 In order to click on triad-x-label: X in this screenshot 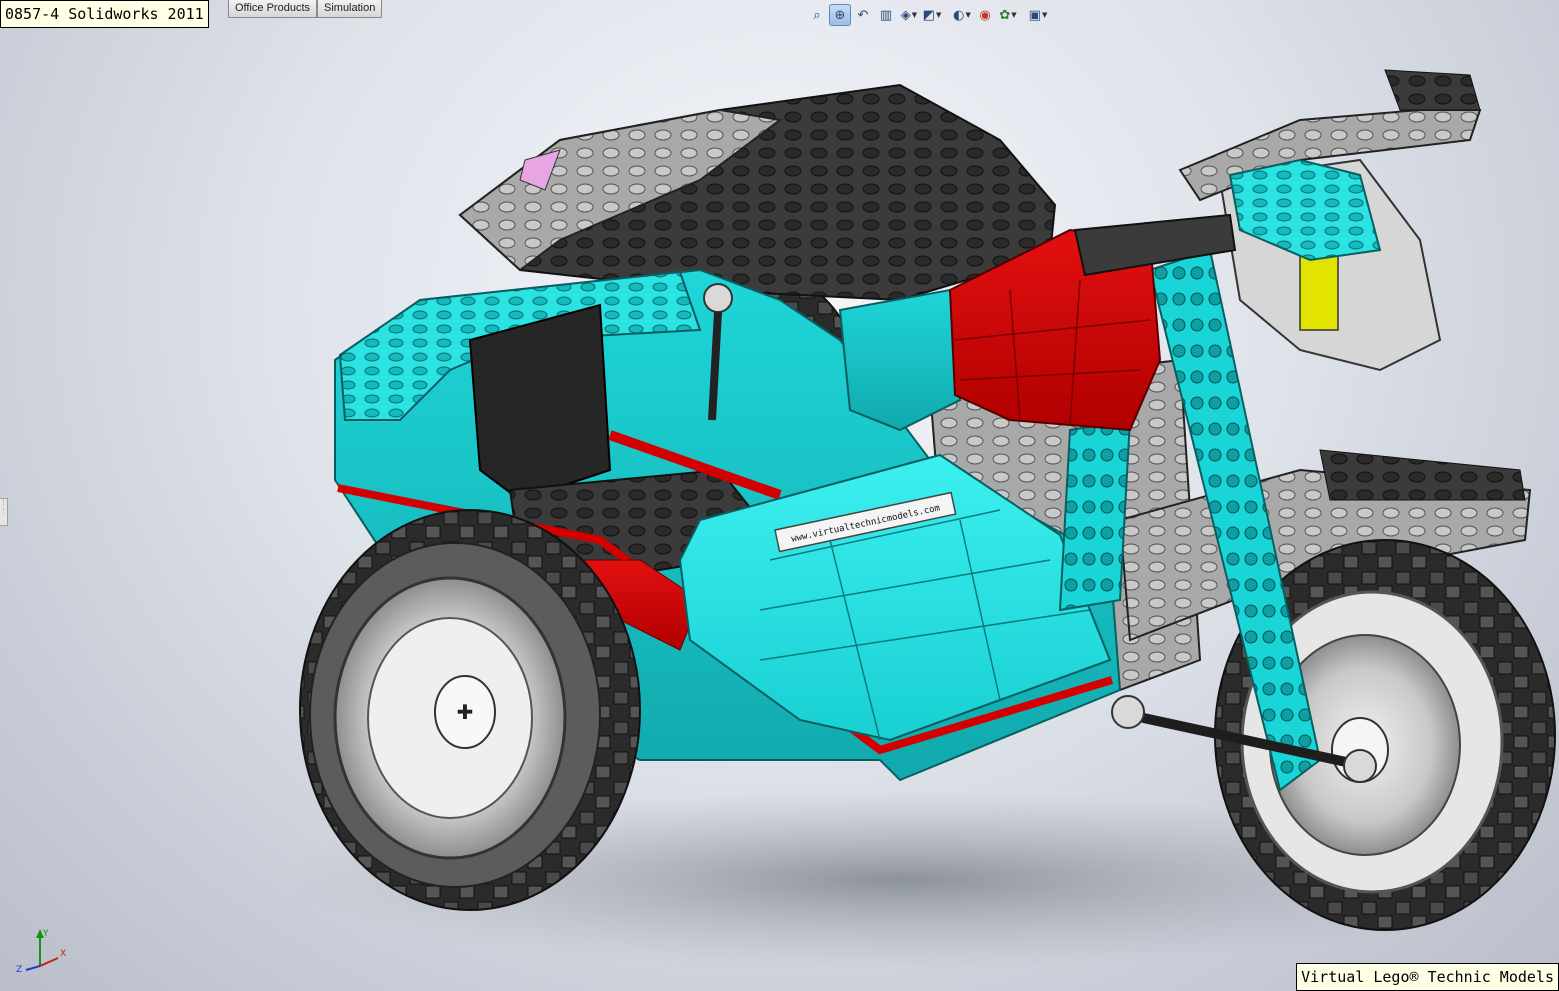, I will do `click(63, 954)`.